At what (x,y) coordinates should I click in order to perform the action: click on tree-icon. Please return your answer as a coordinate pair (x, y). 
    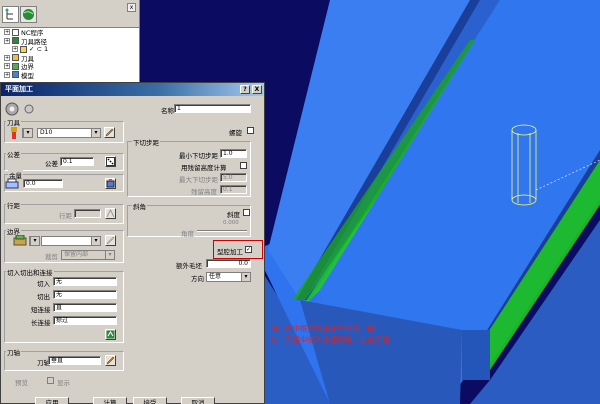
    Looking at the image, I should click on (9, 14).